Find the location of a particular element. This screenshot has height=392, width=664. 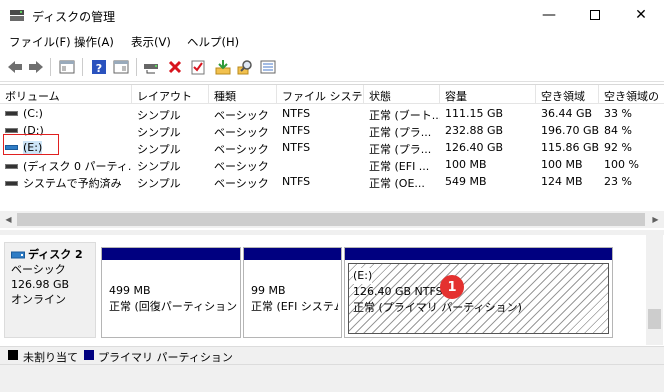

forward-button is located at coordinates (36, 67).